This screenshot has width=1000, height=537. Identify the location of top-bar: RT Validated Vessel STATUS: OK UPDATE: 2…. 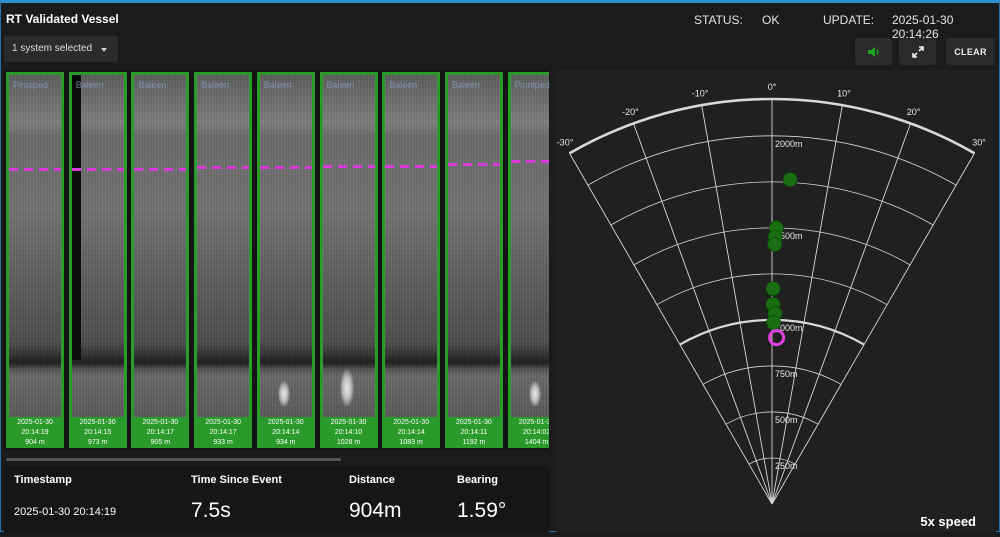
(500, 20).